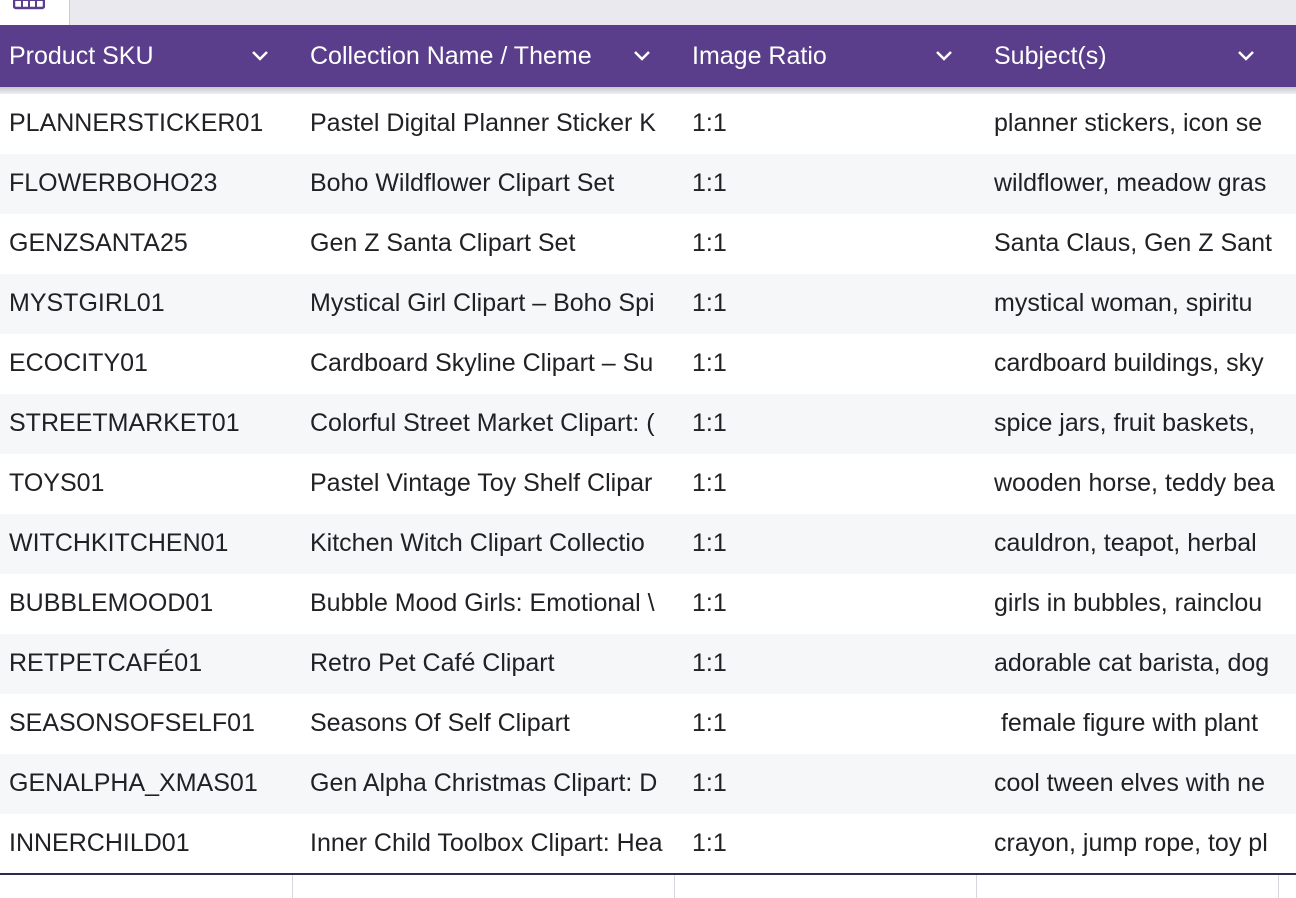 The width and height of the screenshot is (1296, 898). What do you see at coordinates (1145, 484) in the screenshot?
I see `subjects-cell: wooden horse, teddy bea` at bounding box center [1145, 484].